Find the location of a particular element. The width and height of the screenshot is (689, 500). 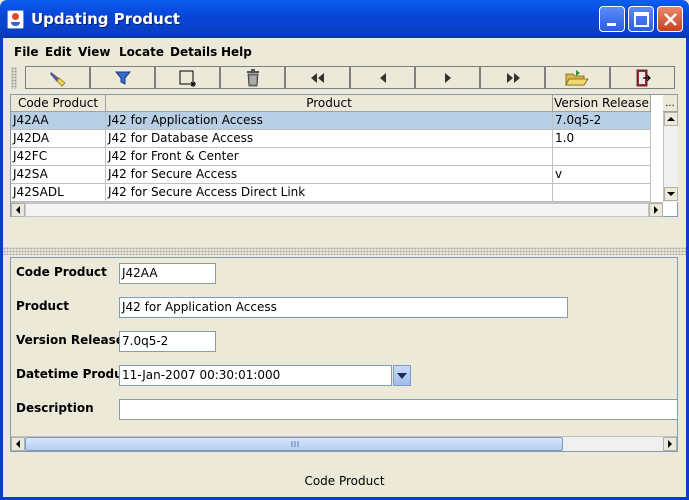

cell-product: J42 for Secure Access Direct Link is located at coordinates (329, 193).